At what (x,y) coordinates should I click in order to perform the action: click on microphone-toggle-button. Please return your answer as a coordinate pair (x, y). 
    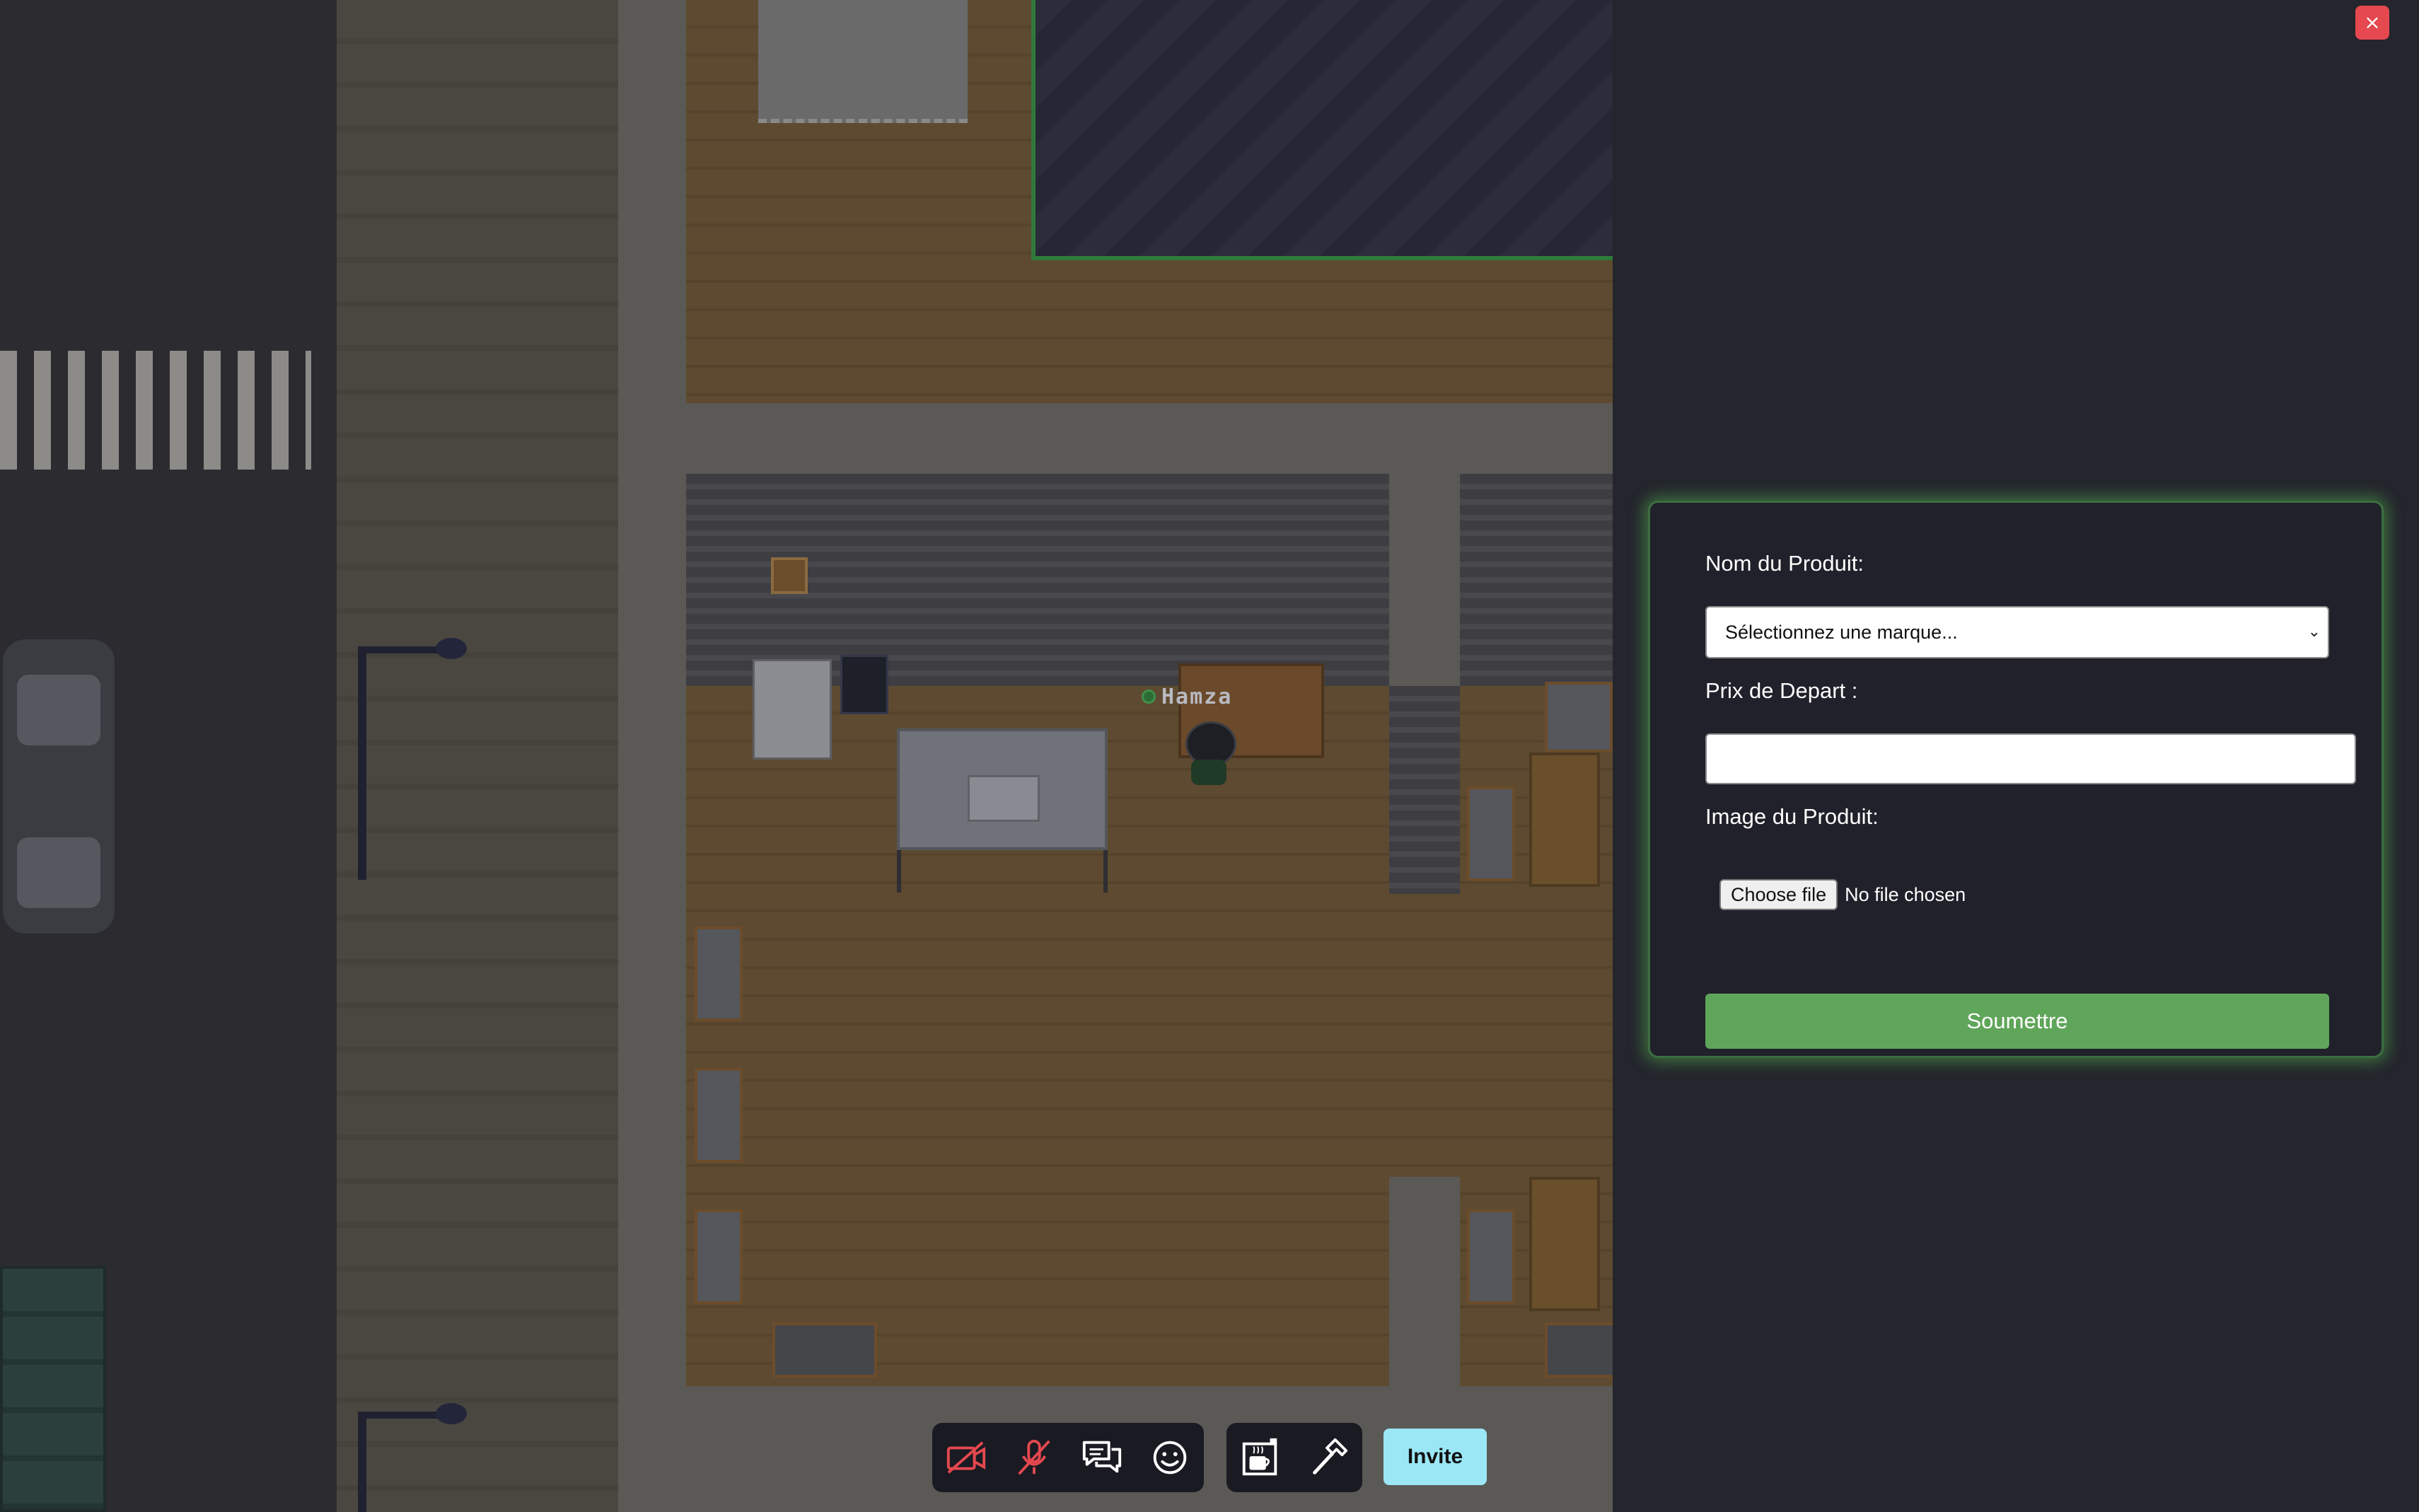
    Looking at the image, I should click on (1034, 1457).